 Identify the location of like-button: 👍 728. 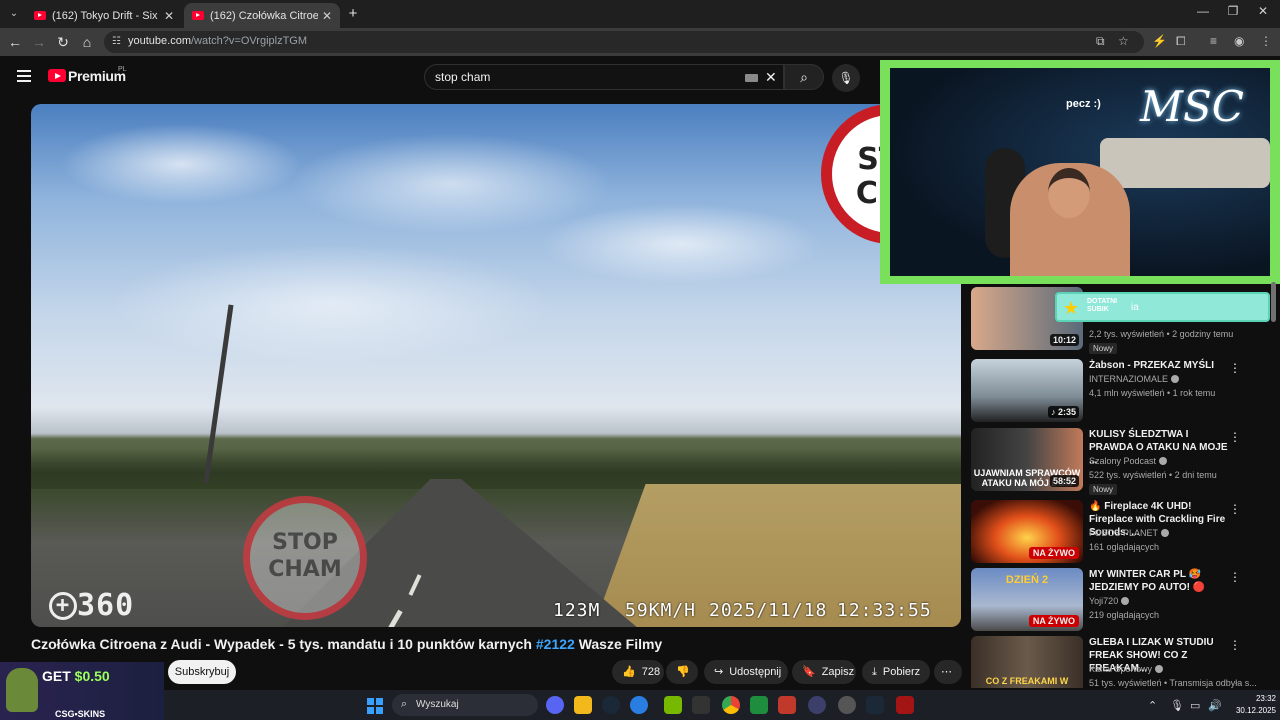
(638, 672).